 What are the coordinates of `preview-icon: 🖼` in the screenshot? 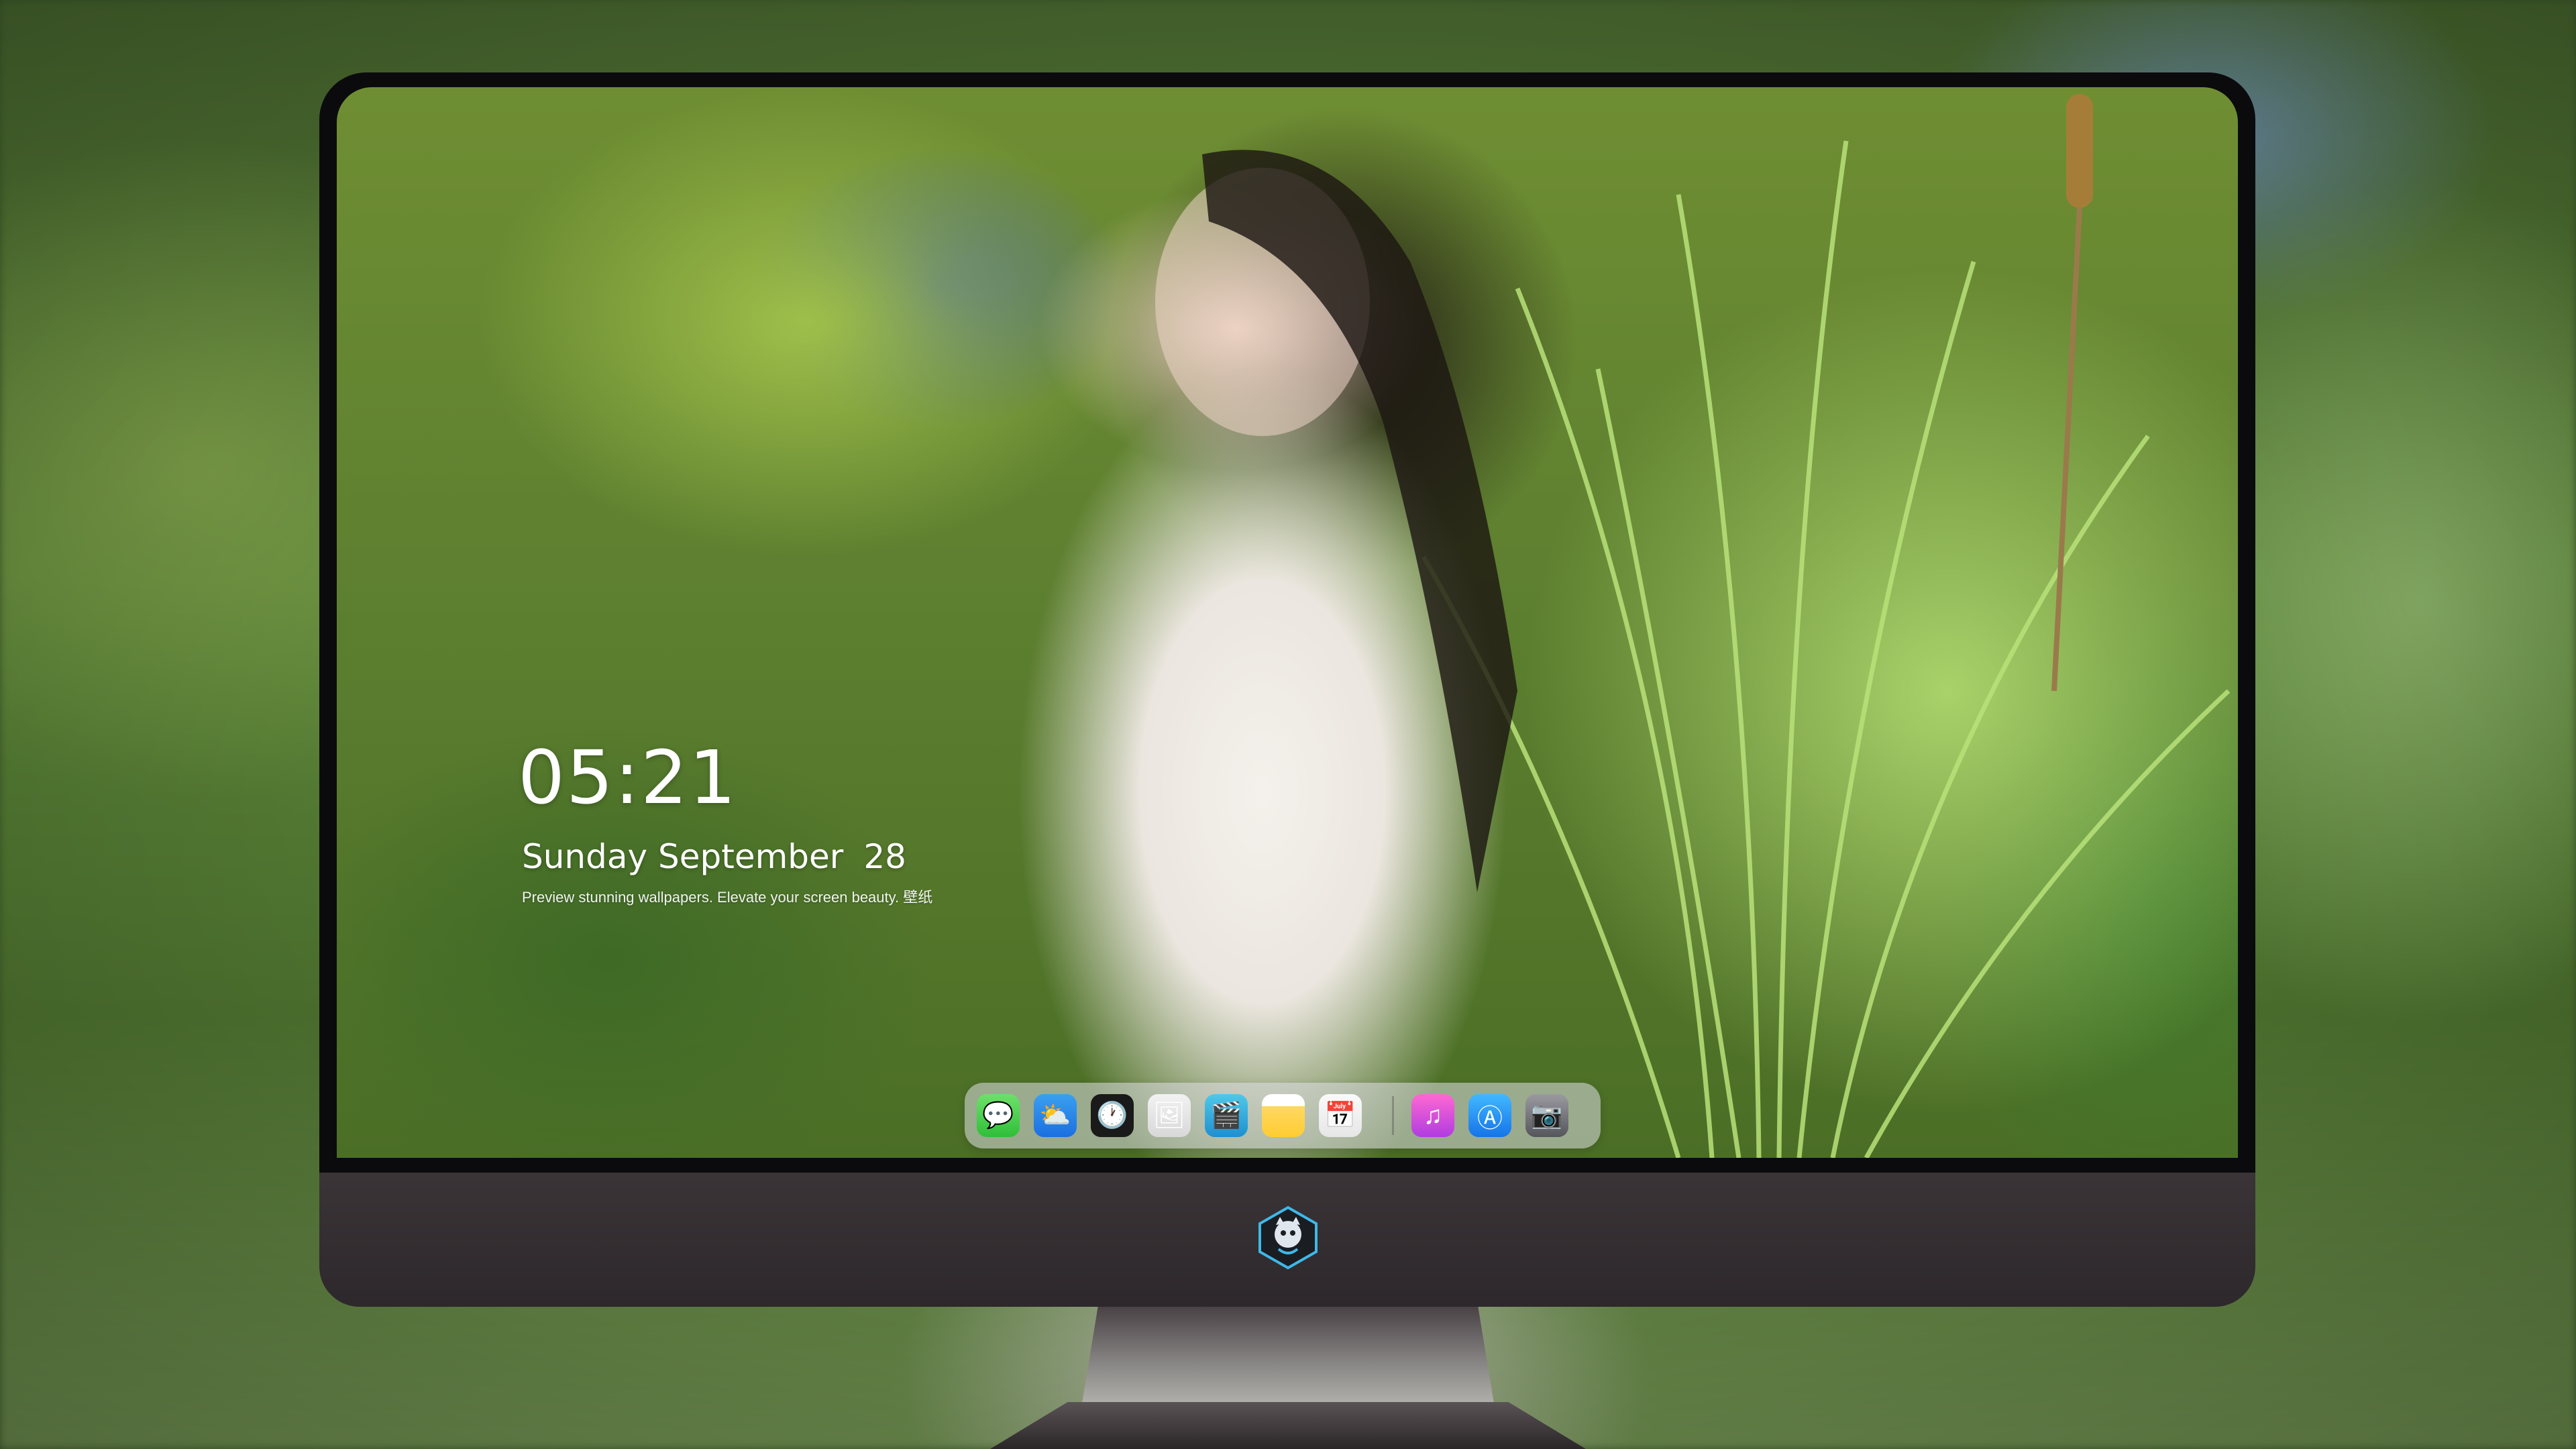 It's located at (1169, 1115).